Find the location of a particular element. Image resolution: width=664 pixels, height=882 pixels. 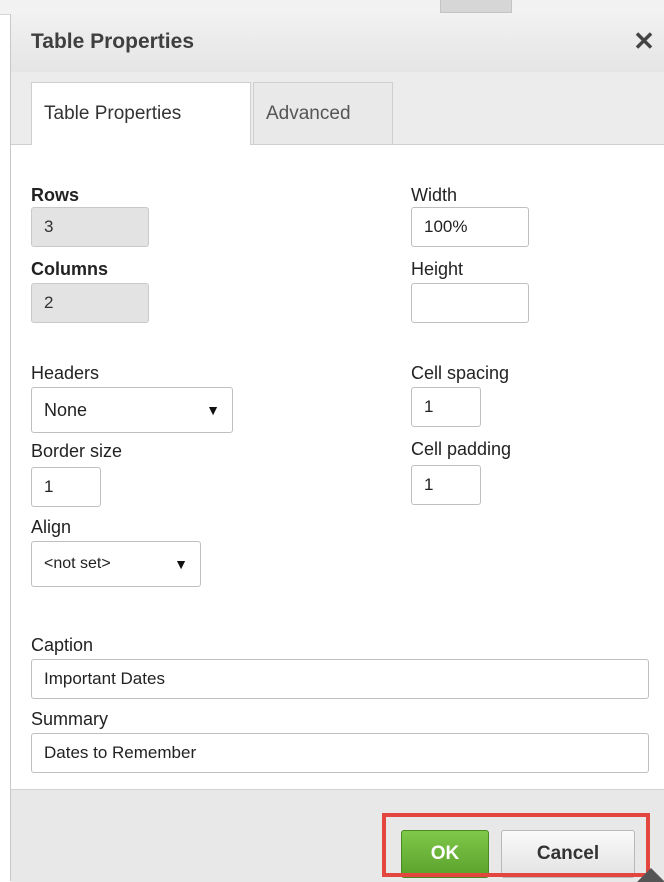

headers-select-value: None is located at coordinates (66, 410).